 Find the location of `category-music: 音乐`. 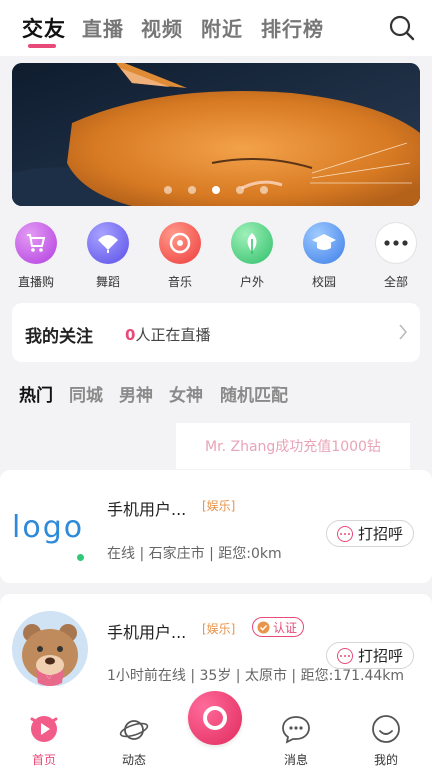

category-music: 音乐 is located at coordinates (180, 256).